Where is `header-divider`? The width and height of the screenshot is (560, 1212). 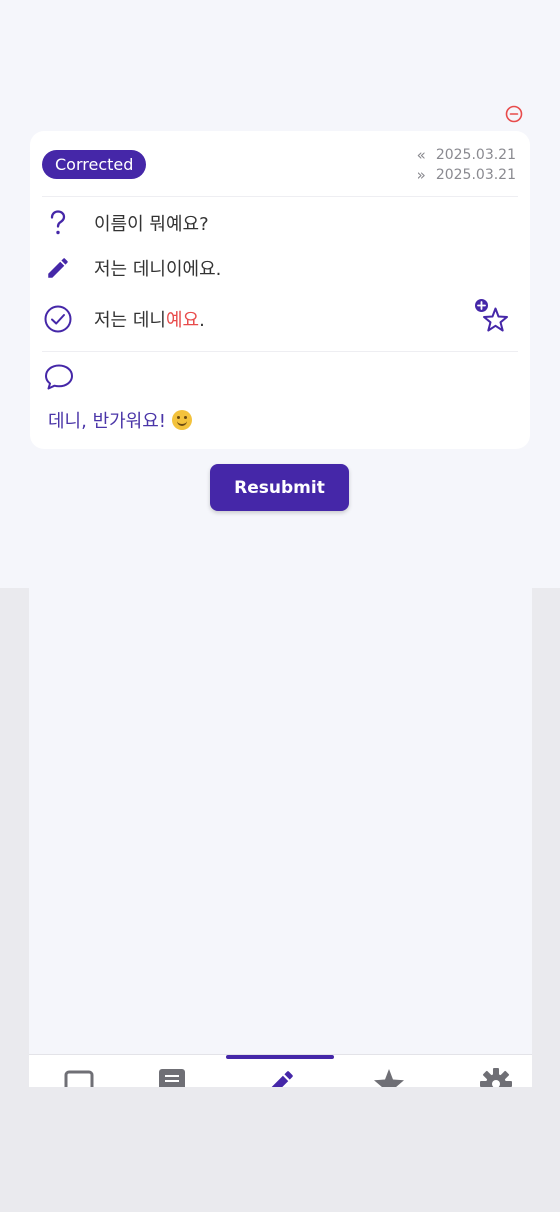
header-divider is located at coordinates (280, 196).